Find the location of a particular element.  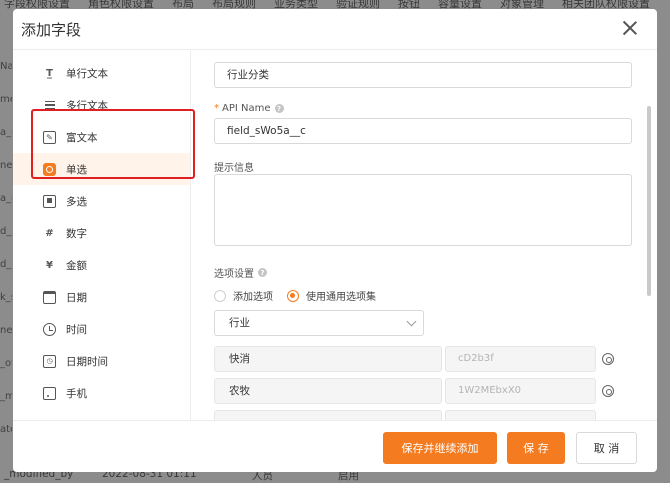

form-scrollbar is located at coordinates (649, 201).